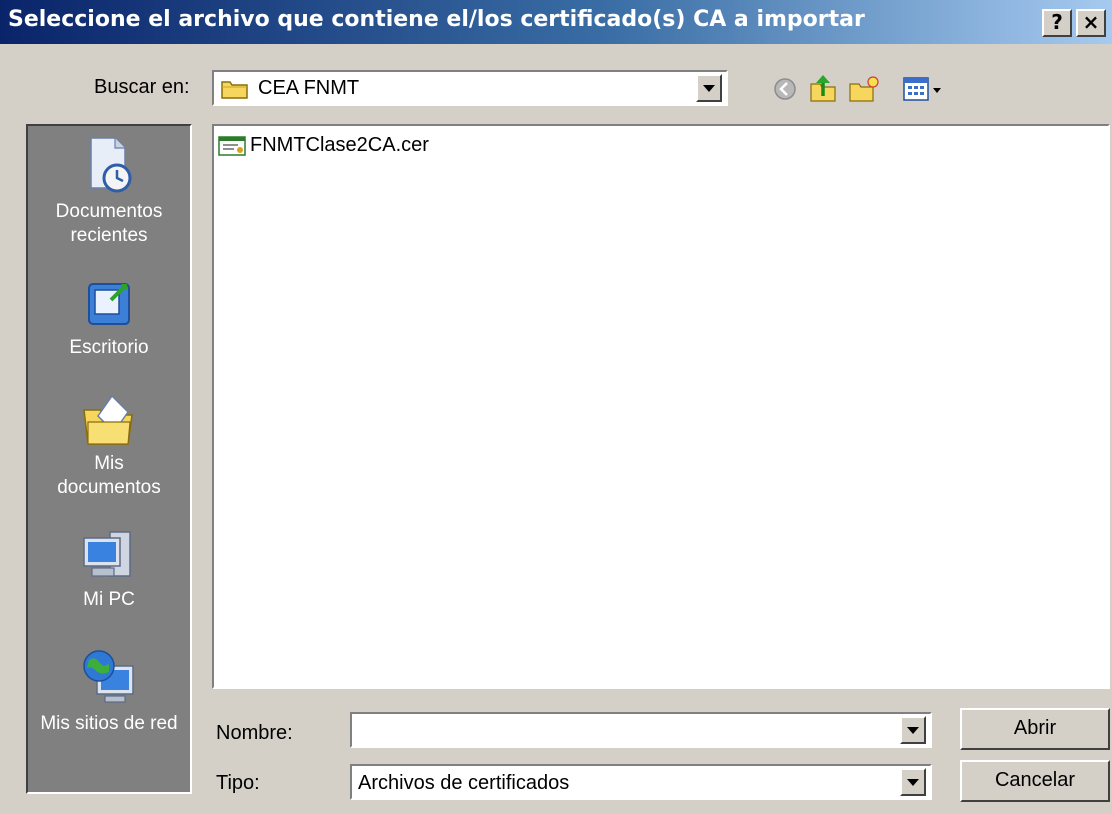  I want to click on place-label: recientes, so click(109, 235).